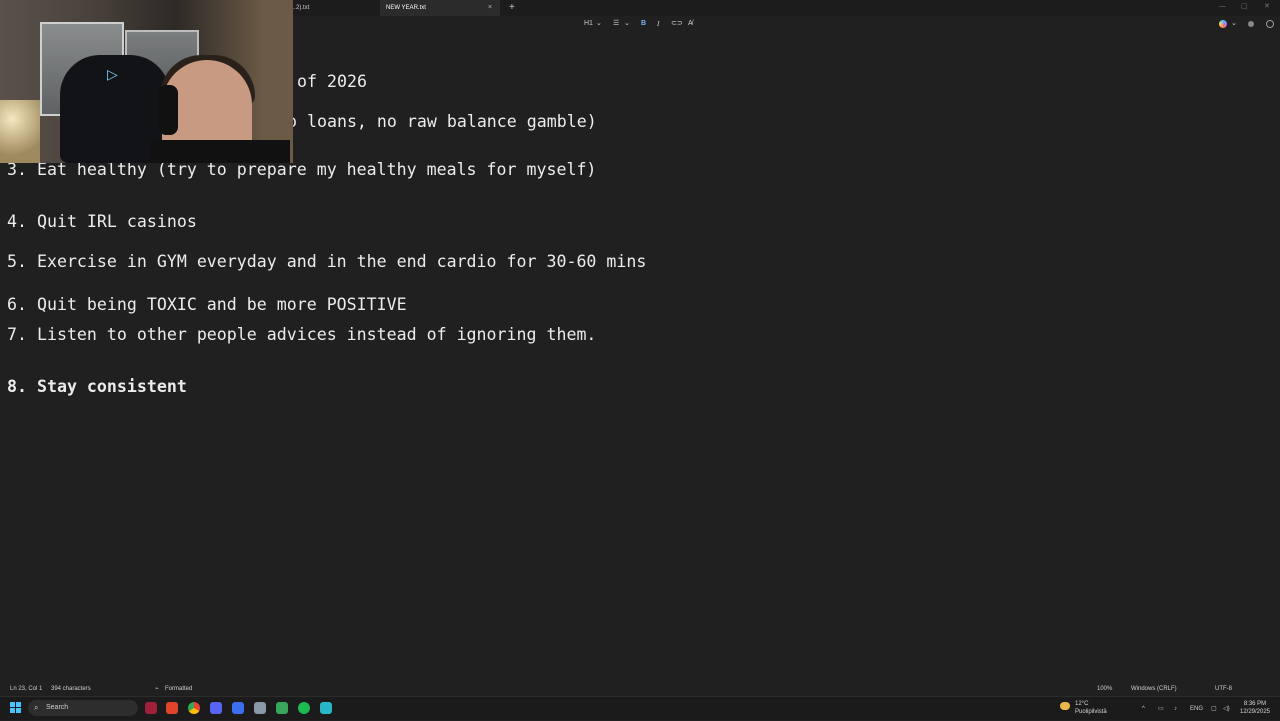 The height and width of the screenshot is (721, 1280). I want to click on document-line: 8. Stay consistent, so click(97, 386).